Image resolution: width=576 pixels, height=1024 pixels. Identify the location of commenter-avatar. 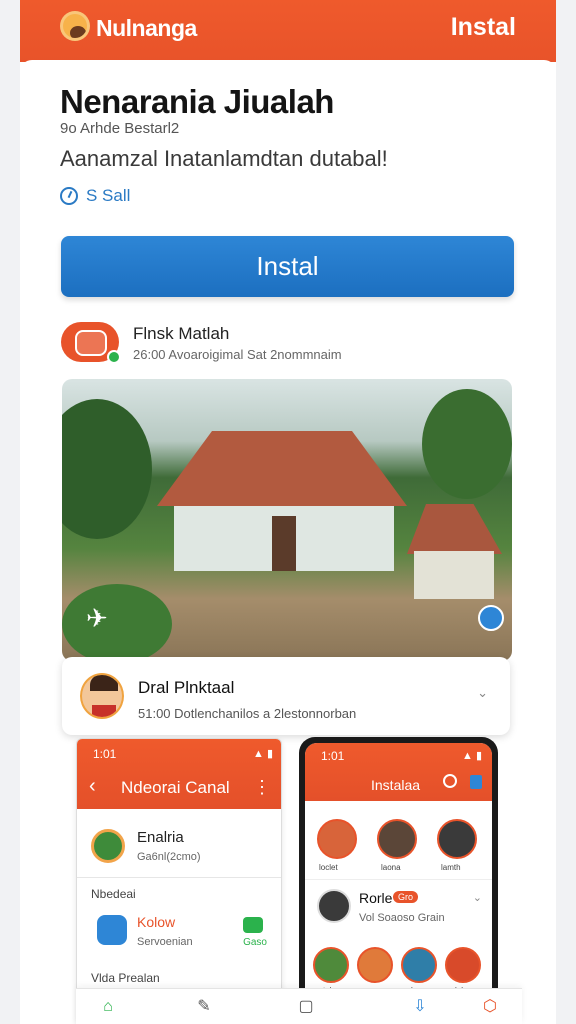
(102, 696).